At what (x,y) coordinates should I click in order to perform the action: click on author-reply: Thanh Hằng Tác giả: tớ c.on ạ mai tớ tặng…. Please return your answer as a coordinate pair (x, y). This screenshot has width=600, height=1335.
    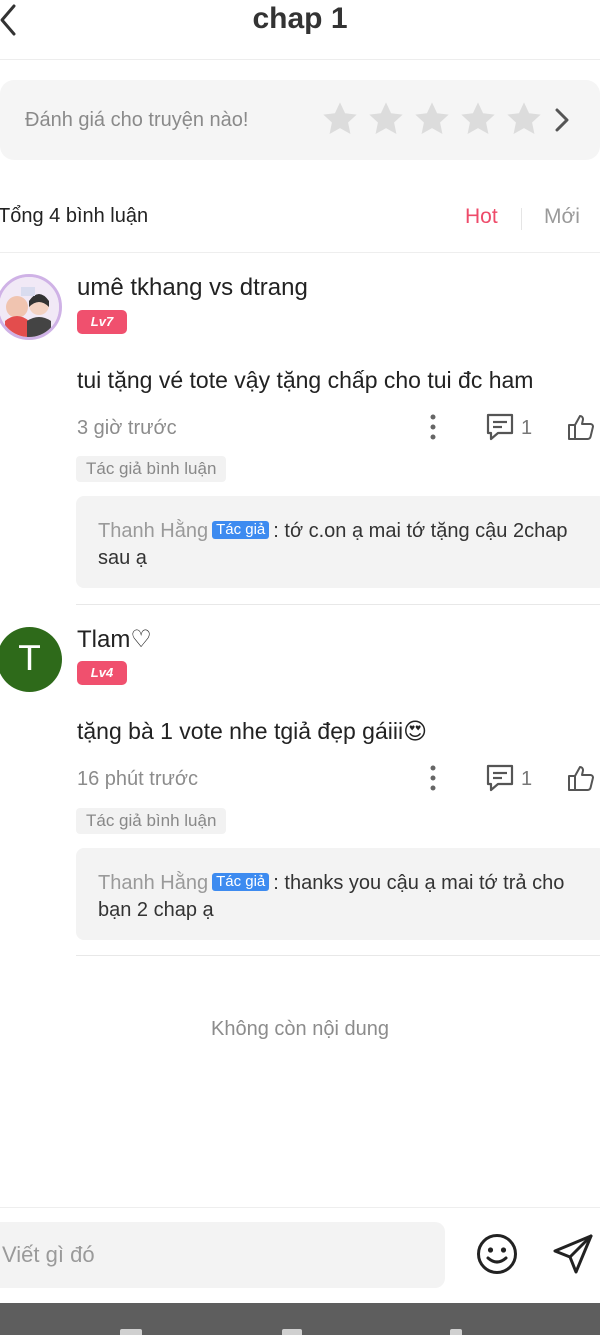
    Looking at the image, I should click on (338, 542).